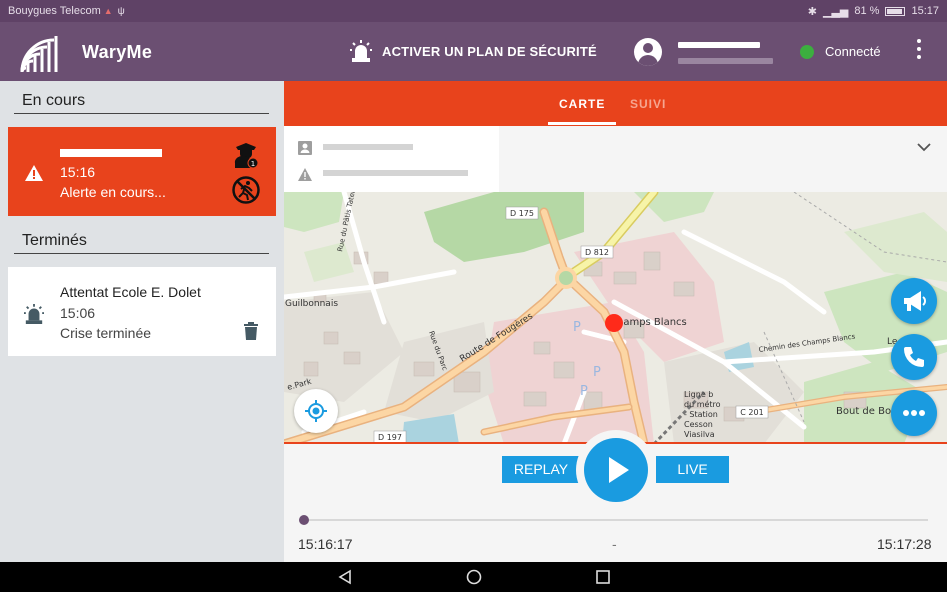 The image size is (947, 592). I want to click on contact-card-icon, so click(305, 148).